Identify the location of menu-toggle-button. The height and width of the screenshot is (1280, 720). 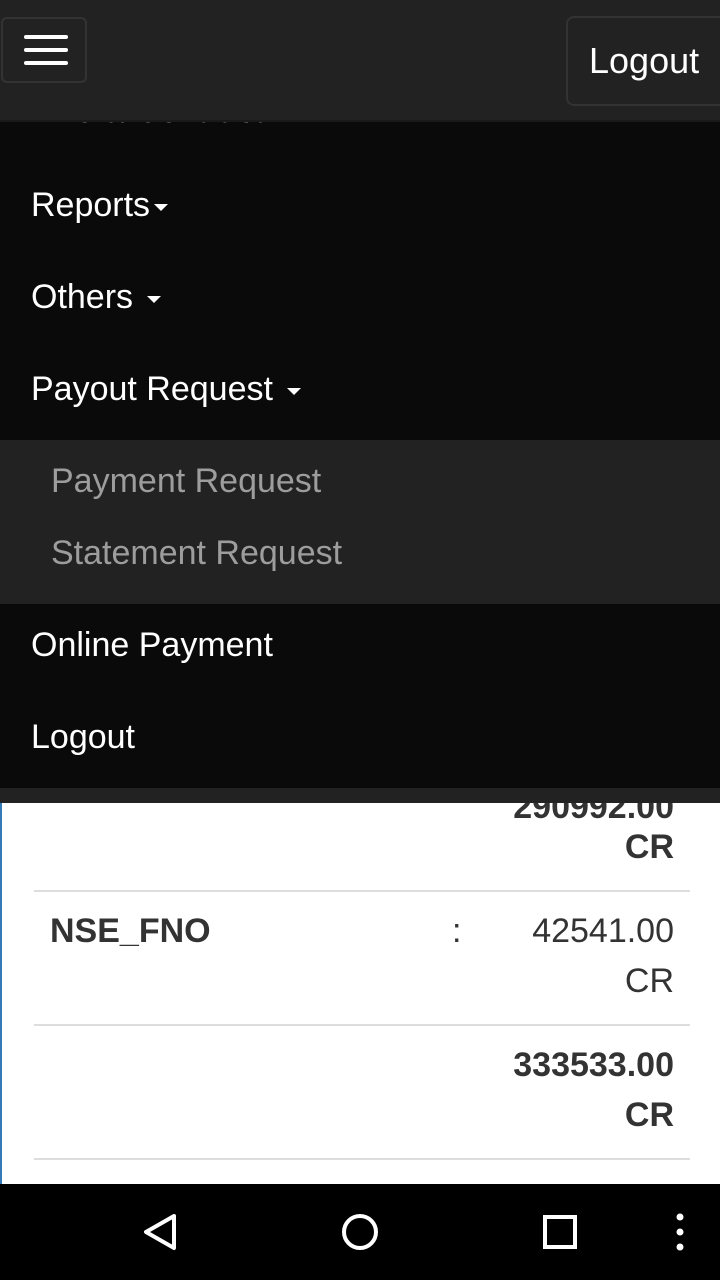
(44, 50).